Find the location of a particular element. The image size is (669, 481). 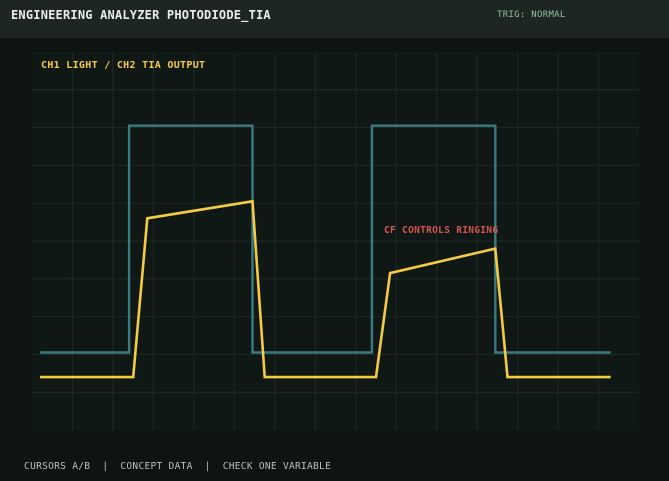

trigger-mode-label: TRIG: NORMAL is located at coordinates (531, 15).